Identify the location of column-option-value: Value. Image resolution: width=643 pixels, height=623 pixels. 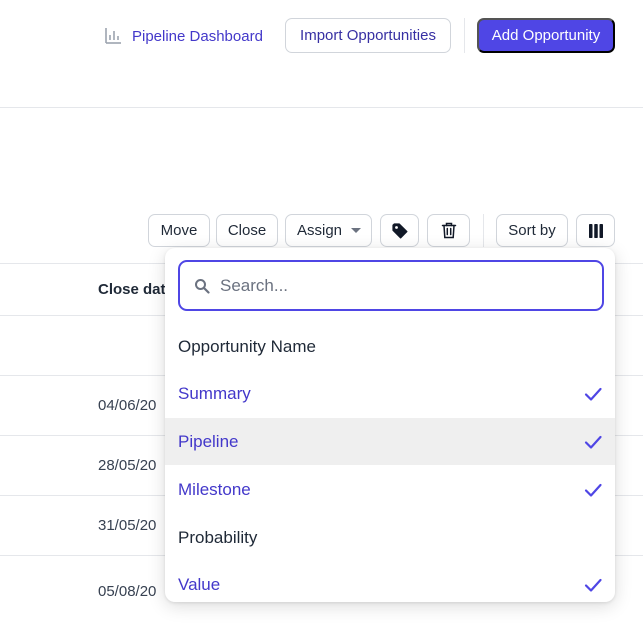
(390, 581).